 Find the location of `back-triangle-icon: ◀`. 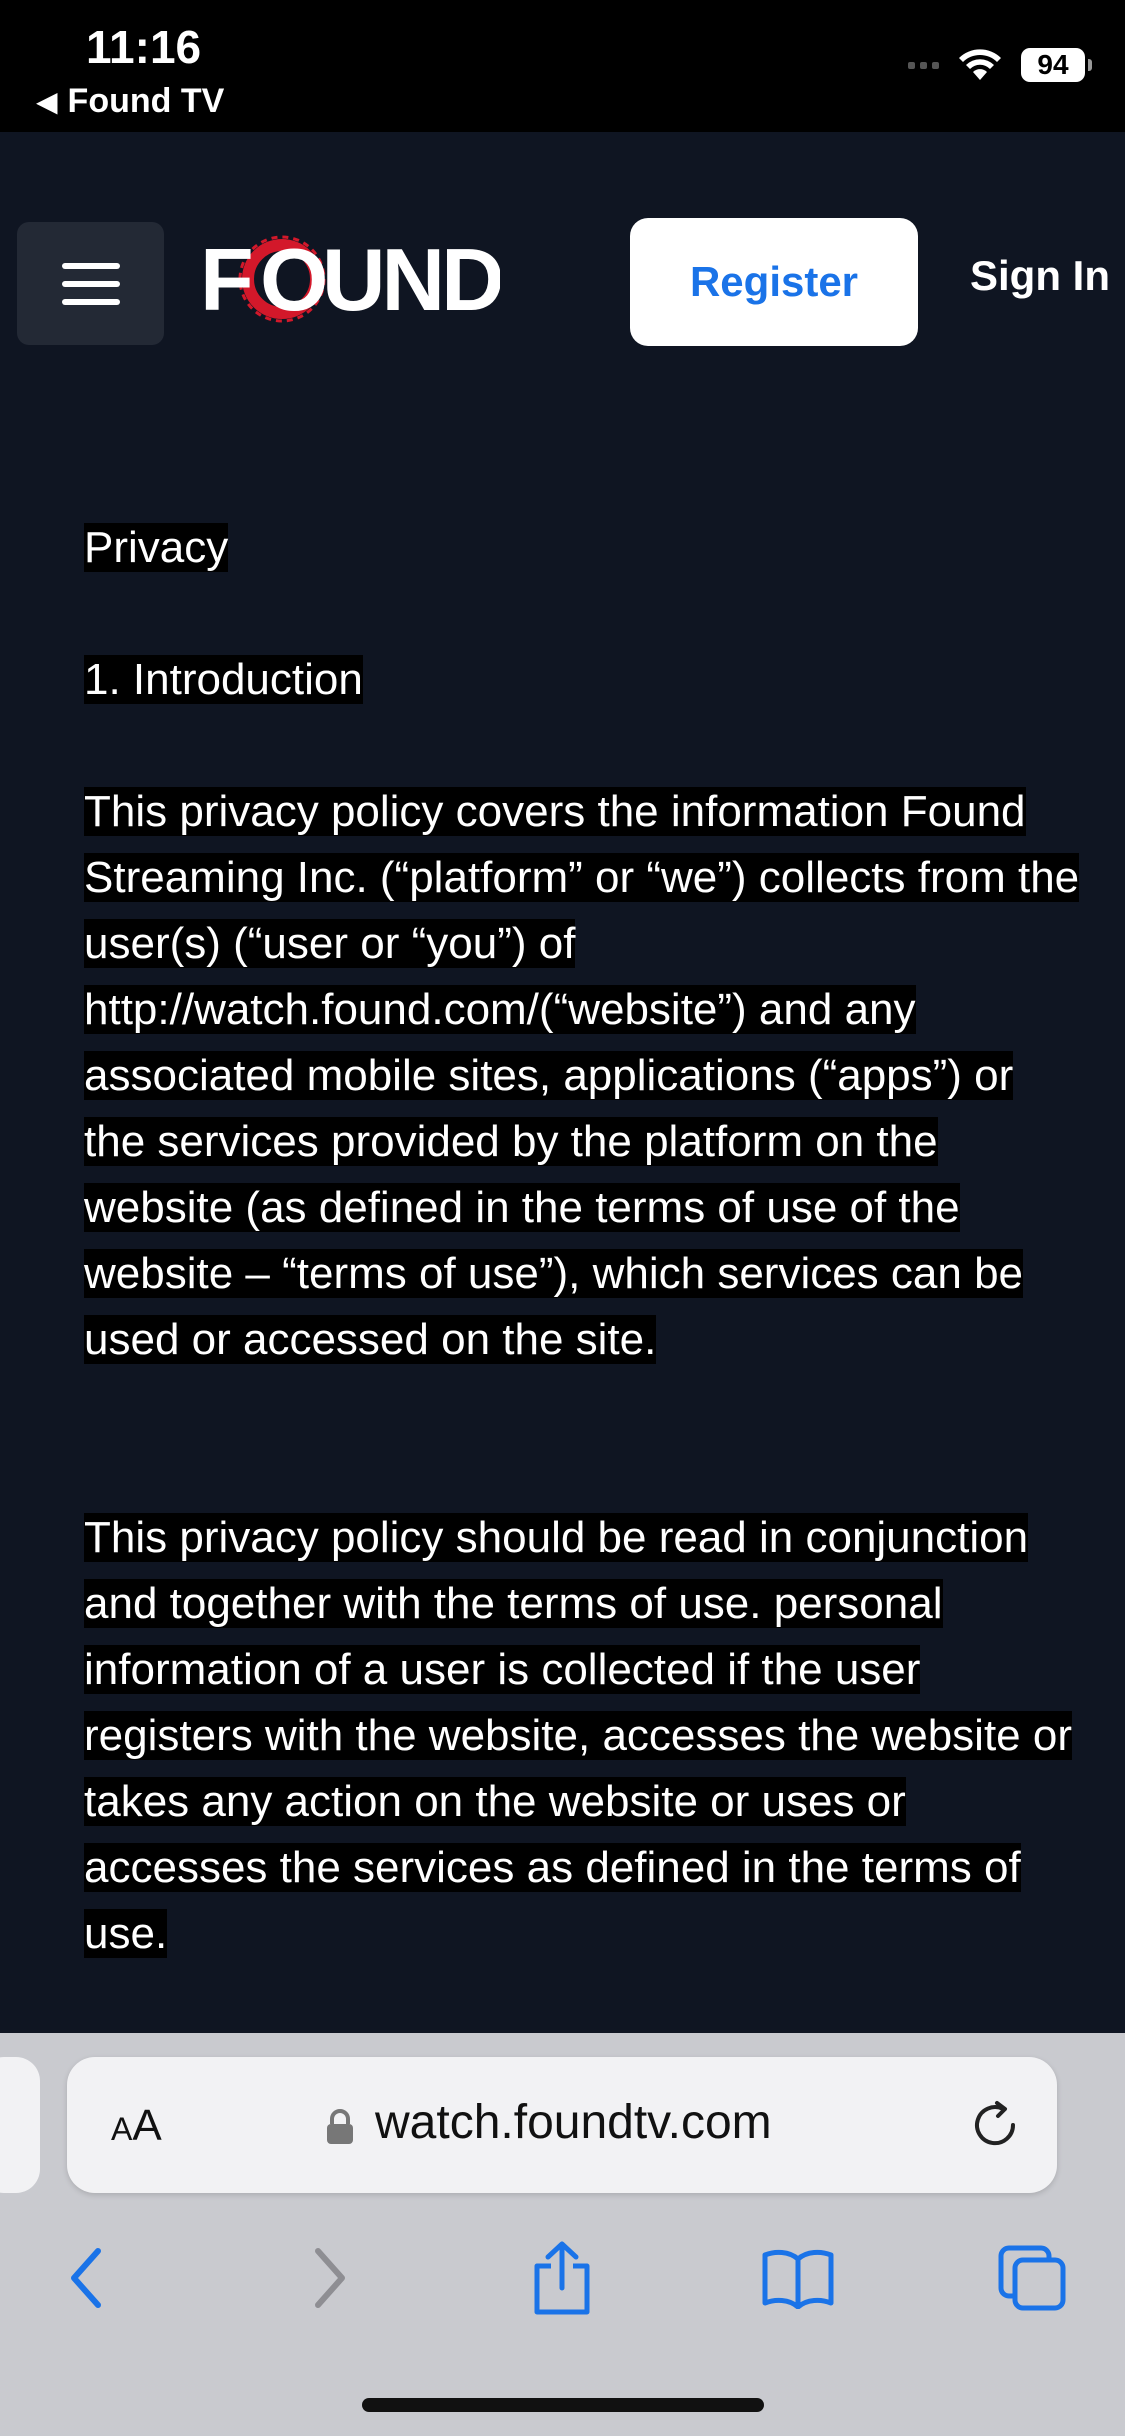

back-triangle-icon: ◀ is located at coordinates (47, 101).